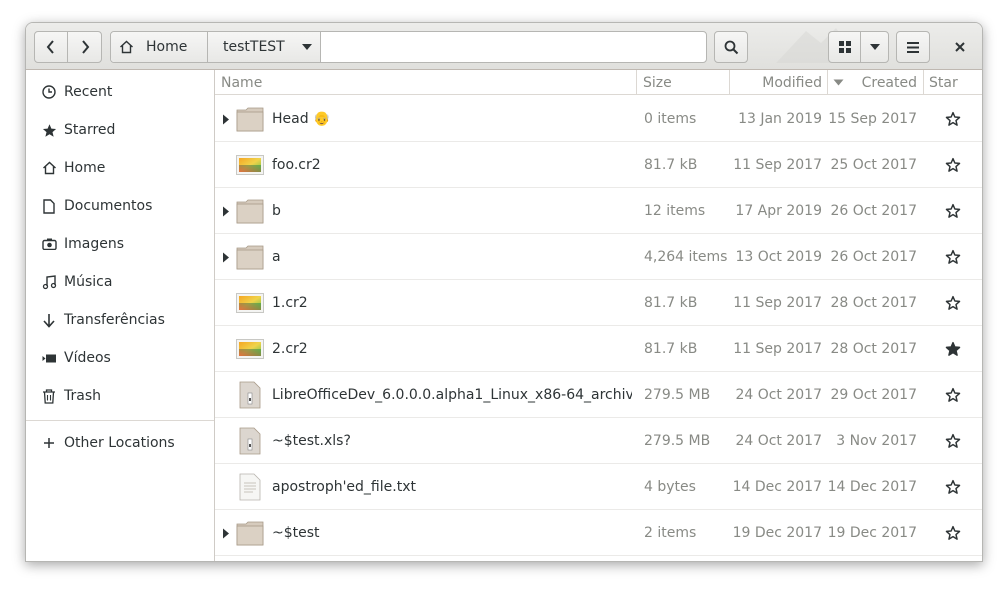 The height and width of the screenshot is (590, 1008). What do you see at coordinates (49, 358) in the screenshot?
I see `video-icon` at bounding box center [49, 358].